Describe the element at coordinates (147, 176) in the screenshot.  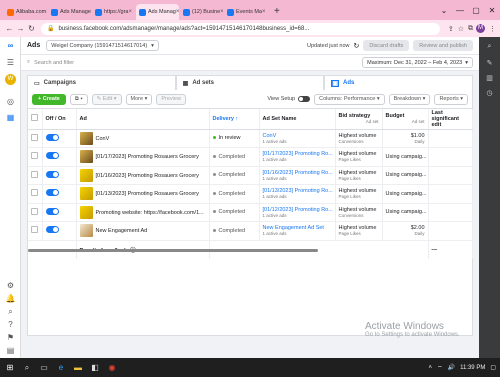
I see `ad-name: [01/16/2023] Promoting Rosauers Grocery` at that location.